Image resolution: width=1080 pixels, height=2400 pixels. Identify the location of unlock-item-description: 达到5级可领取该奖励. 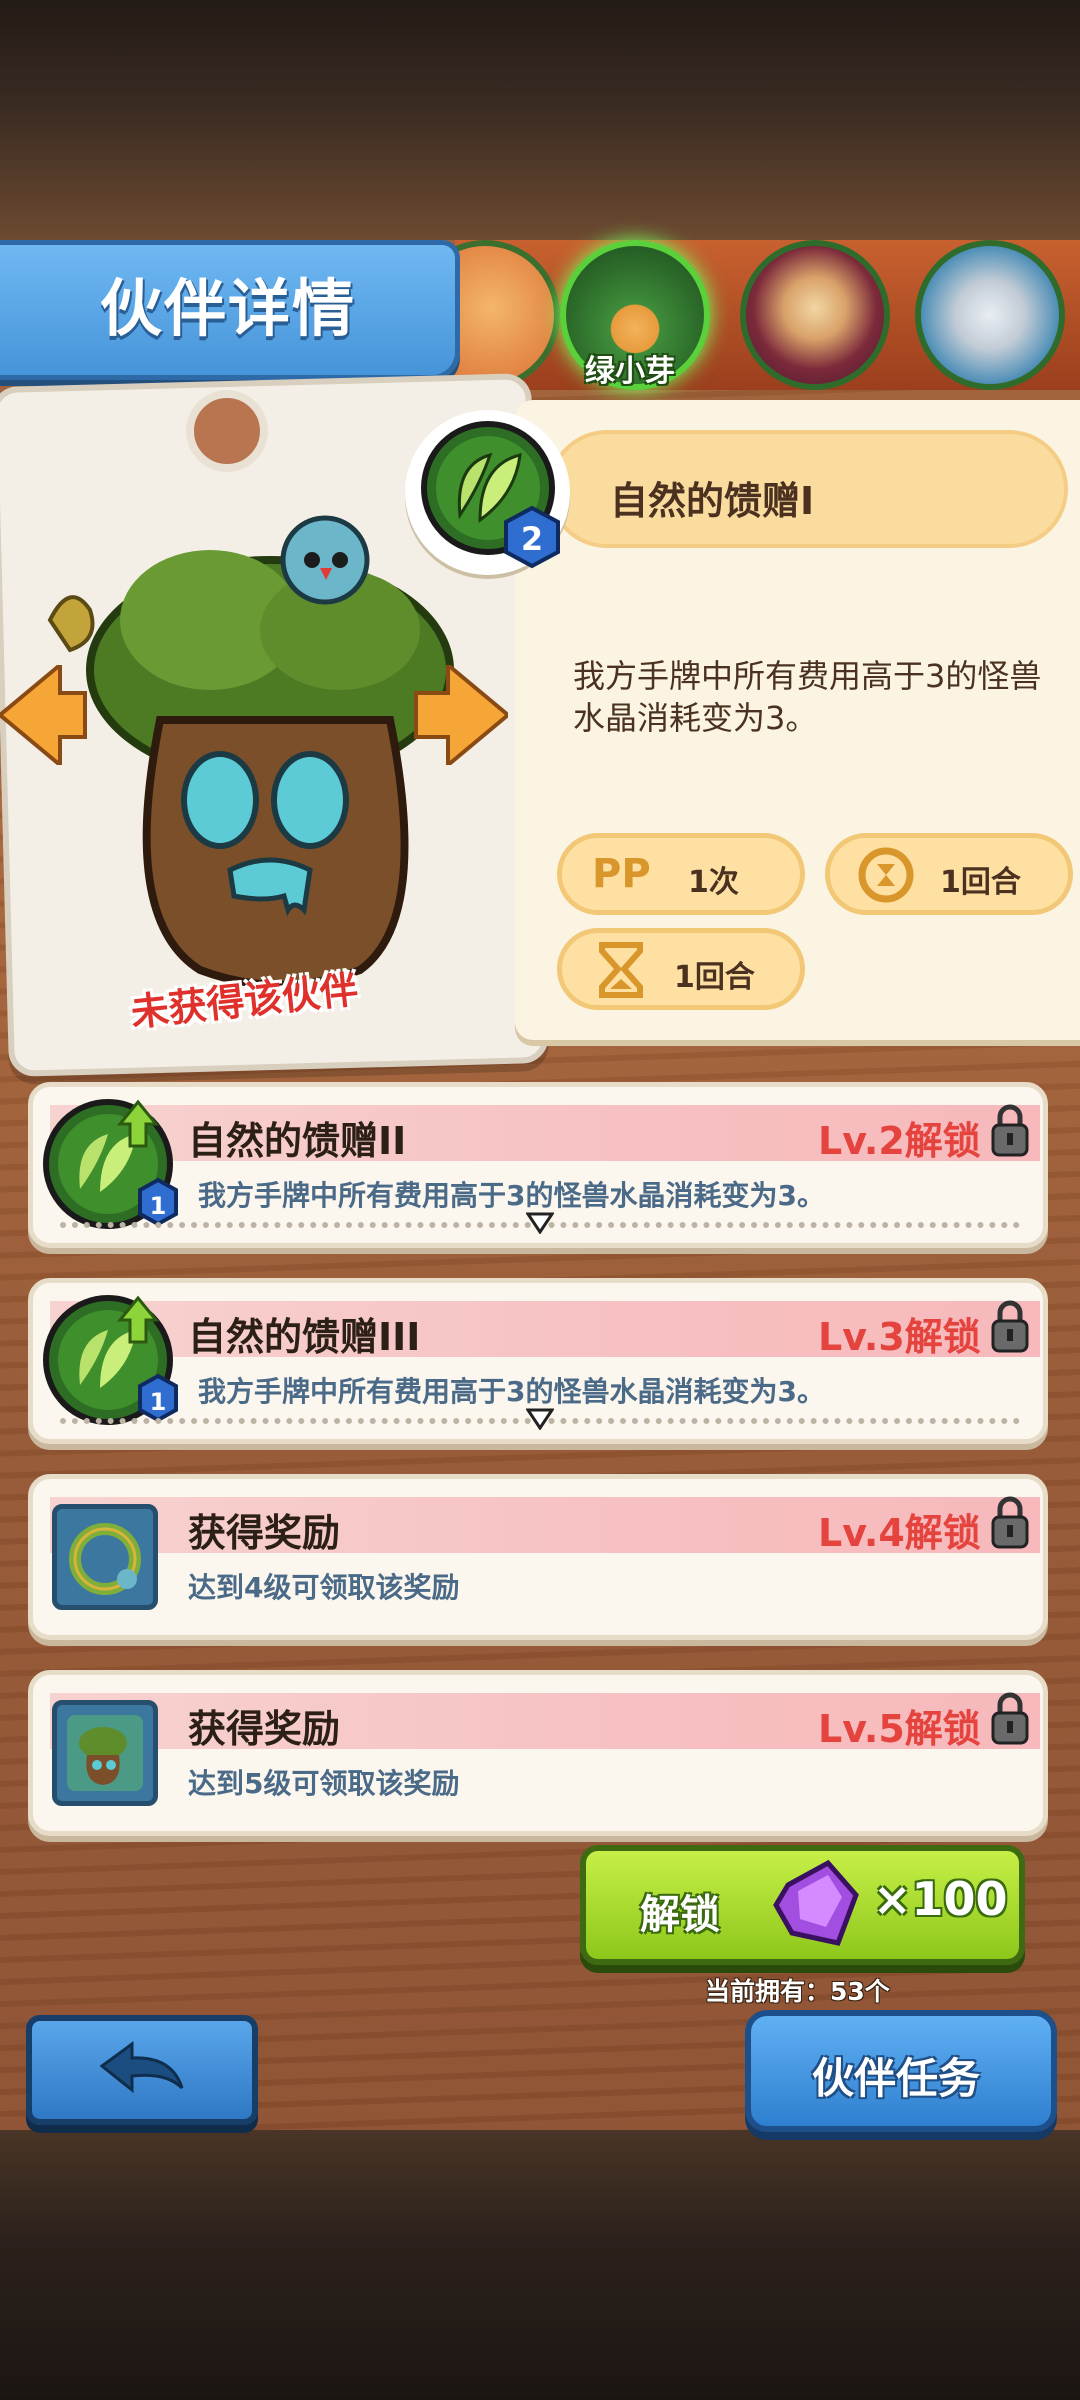
(324, 1783).